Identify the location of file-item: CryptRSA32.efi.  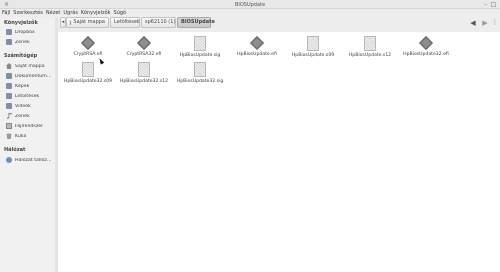
(144, 46).